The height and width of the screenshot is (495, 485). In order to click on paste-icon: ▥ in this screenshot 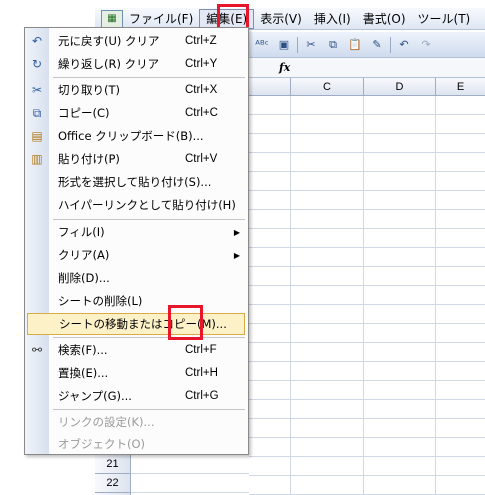, I will do `click(37, 159)`.